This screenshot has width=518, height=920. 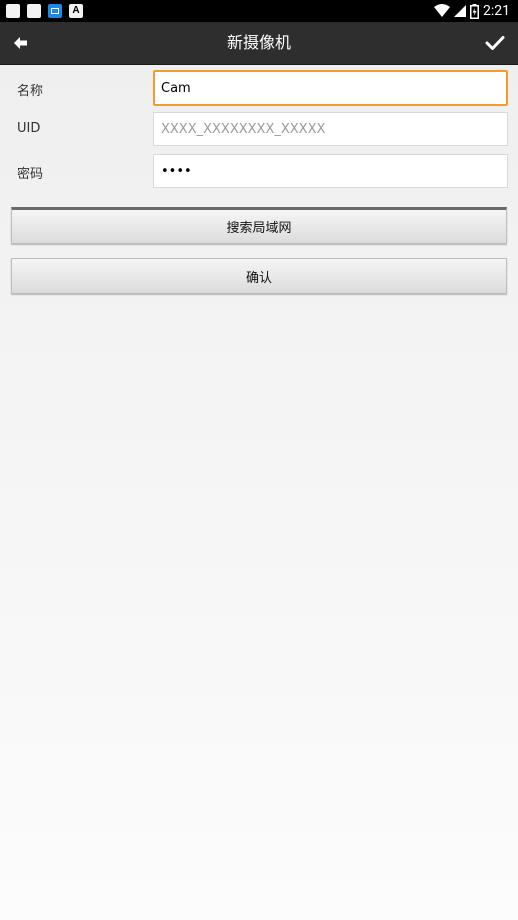 I want to click on uid-row: UID, so click(x=259, y=129).